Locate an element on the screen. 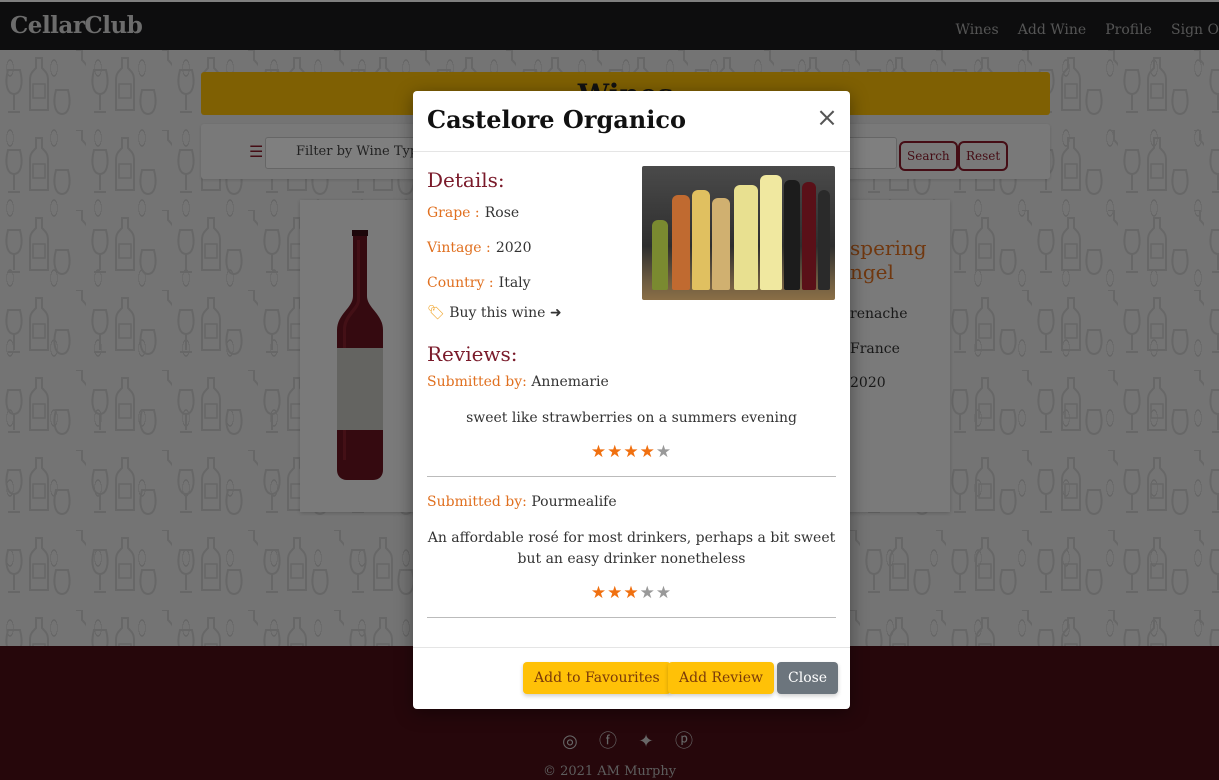 The image size is (1219, 780). country-label: Country : is located at coordinates (460, 283).